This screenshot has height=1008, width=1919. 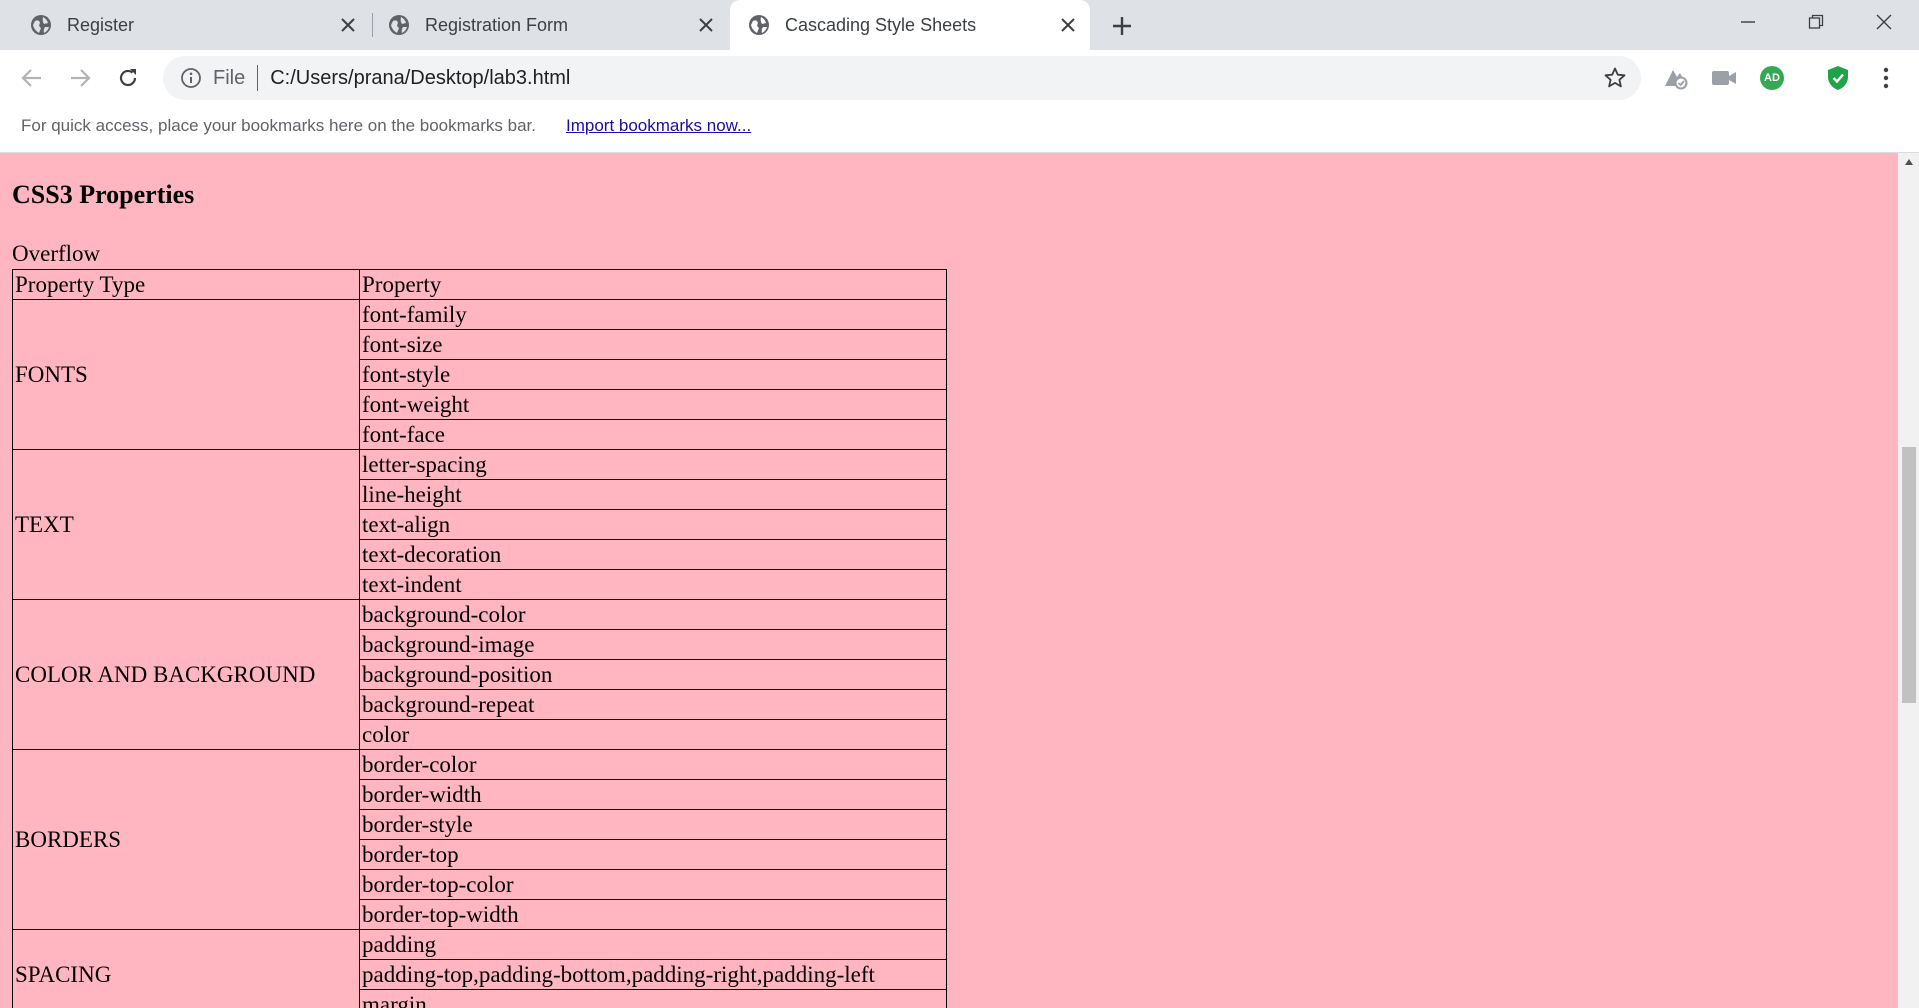 What do you see at coordinates (653, 554) in the screenshot?
I see `property-cell: text-decoration` at bounding box center [653, 554].